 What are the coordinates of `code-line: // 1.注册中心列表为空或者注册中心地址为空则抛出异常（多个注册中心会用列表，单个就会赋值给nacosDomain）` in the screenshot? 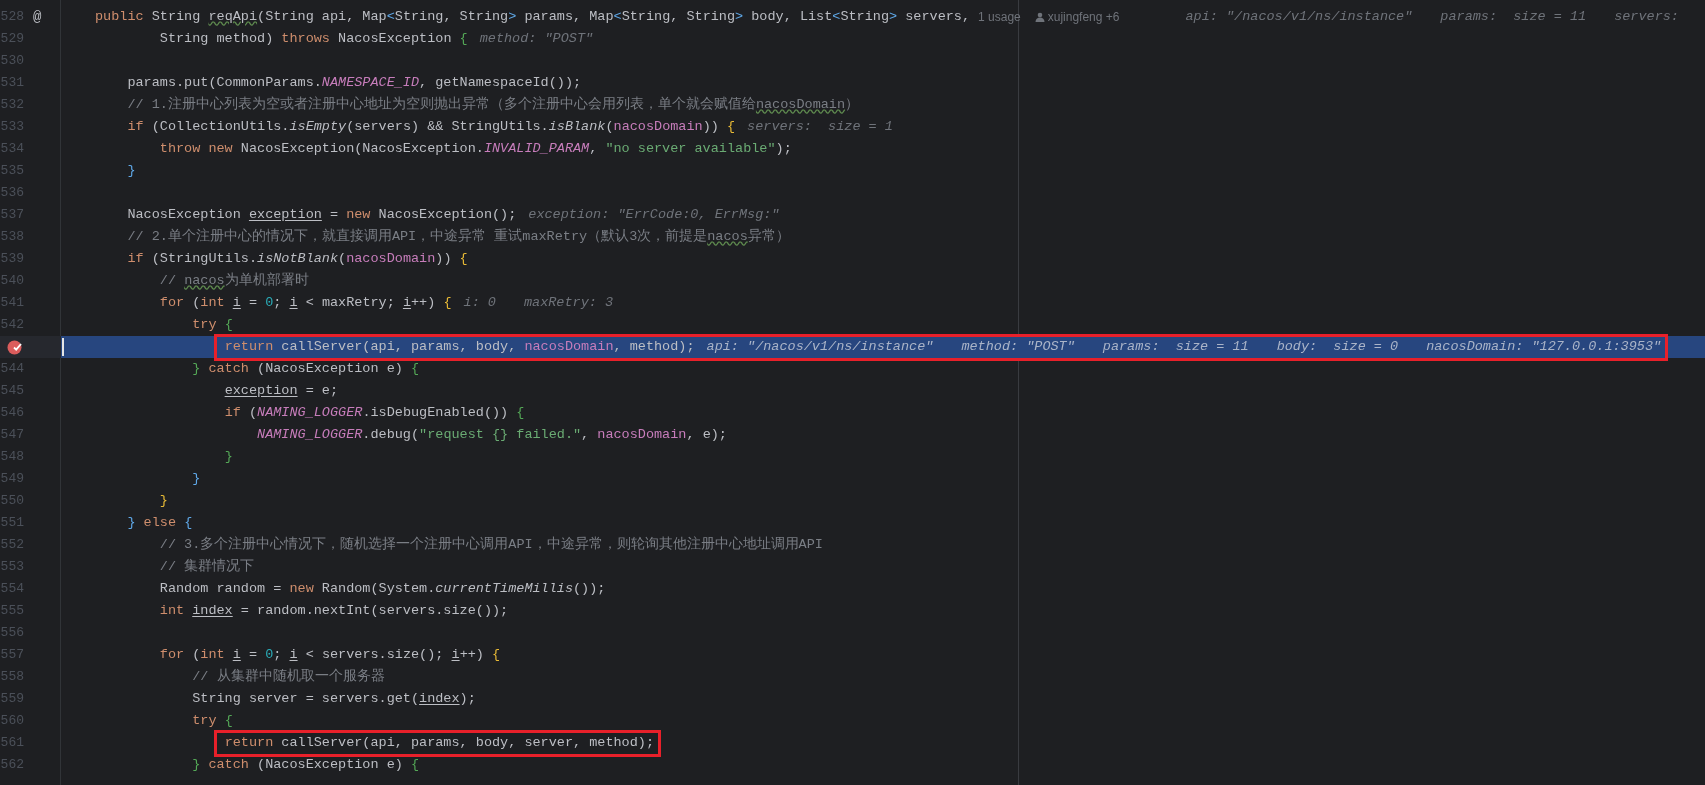 It's located at (493, 104).